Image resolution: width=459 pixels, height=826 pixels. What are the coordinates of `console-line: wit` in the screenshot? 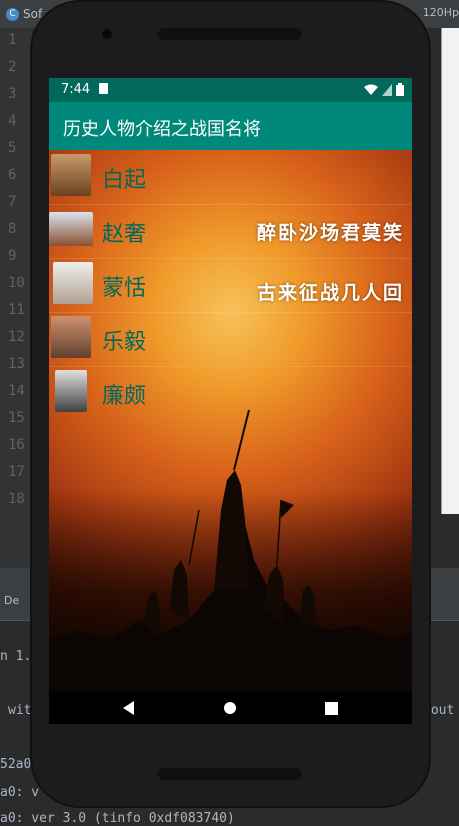 It's located at (20, 710).